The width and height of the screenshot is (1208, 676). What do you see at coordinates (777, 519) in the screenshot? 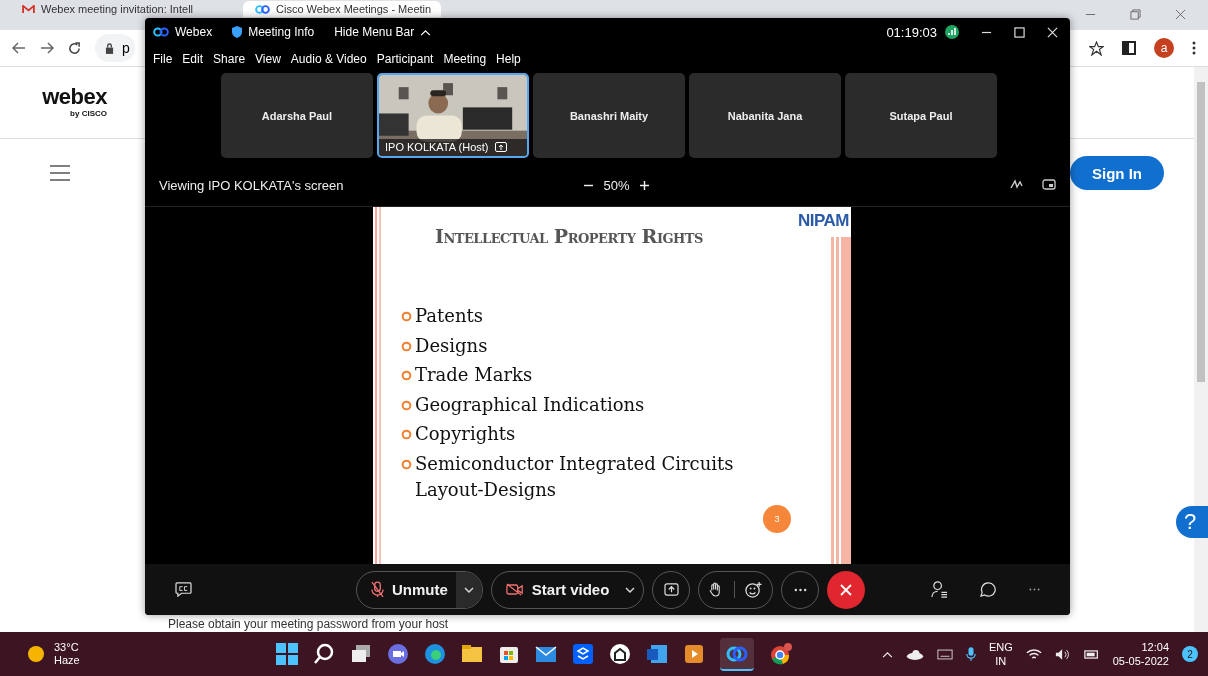
I see `page-number-badge: 3` at bounding box center [777, 519].